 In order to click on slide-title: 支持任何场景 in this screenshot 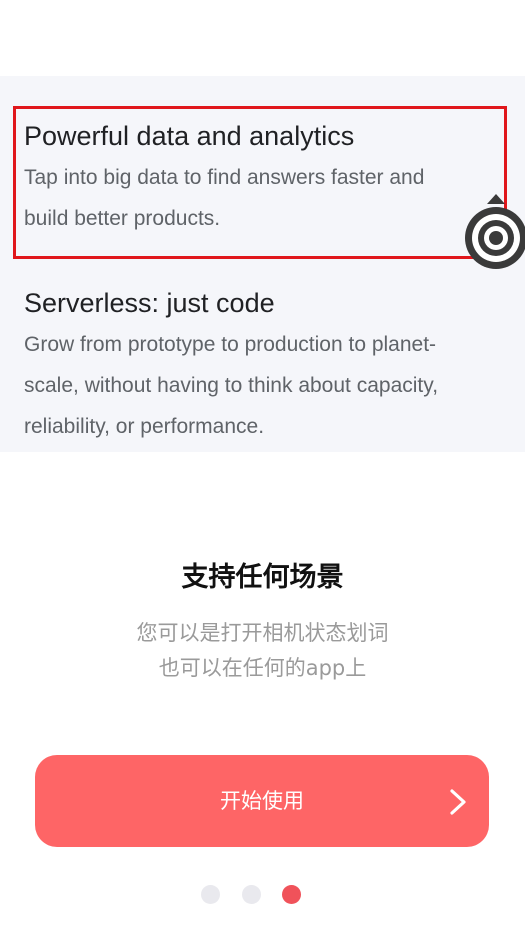, I will do `click(262, 577)`.